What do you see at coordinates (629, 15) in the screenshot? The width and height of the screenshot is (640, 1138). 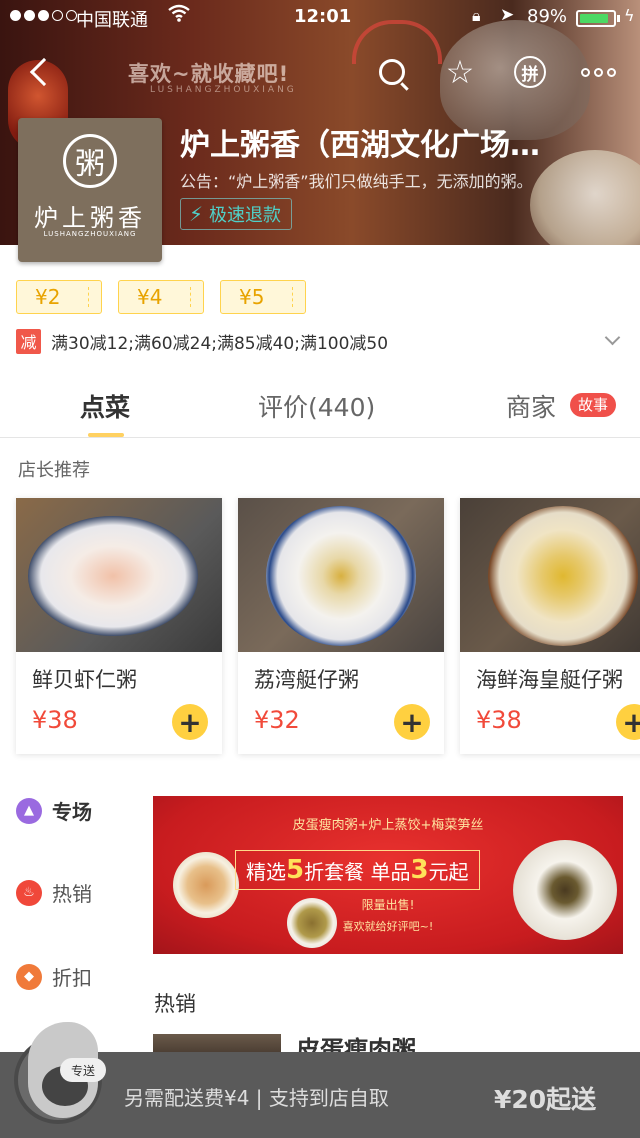 I see `charging-icon: ϟ` at bounding box center [629, 15].